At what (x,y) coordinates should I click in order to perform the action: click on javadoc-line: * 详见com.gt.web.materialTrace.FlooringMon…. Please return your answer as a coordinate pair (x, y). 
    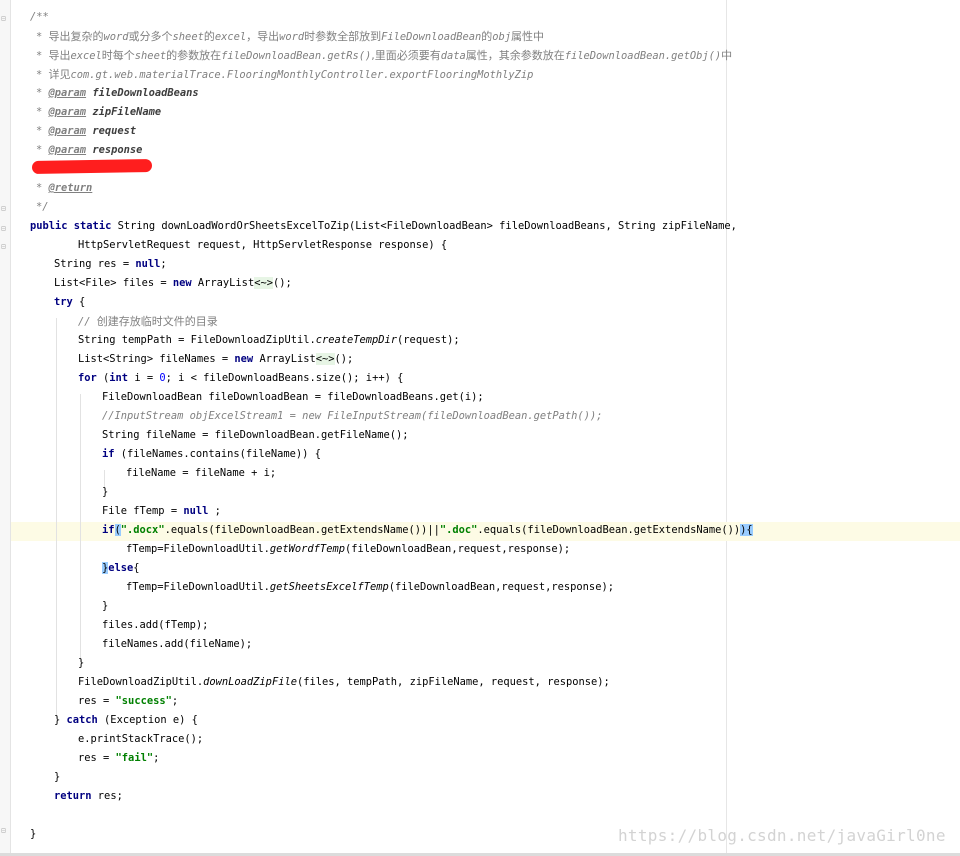
    Looking at the image, I should click on (285, 74).